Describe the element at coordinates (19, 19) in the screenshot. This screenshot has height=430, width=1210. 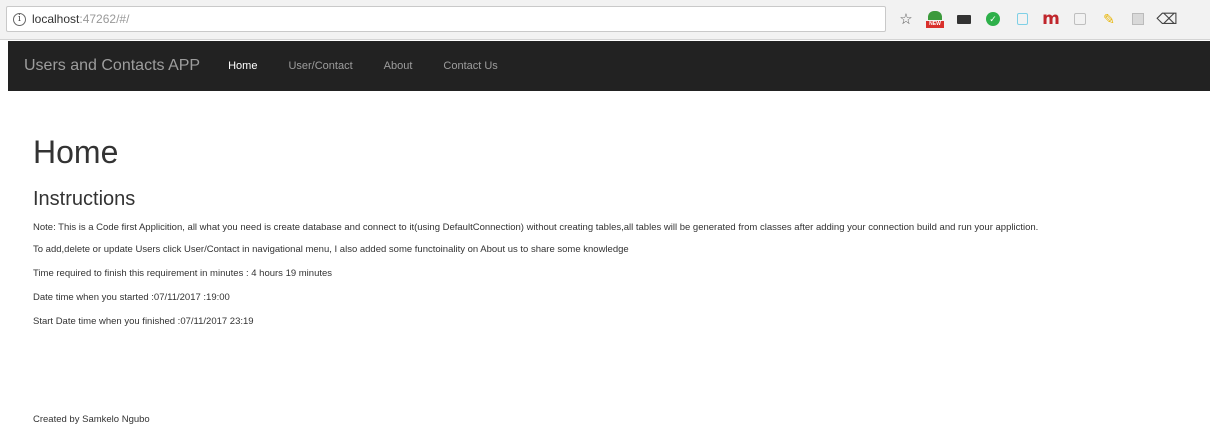
I see `info-icon: i` at that location.